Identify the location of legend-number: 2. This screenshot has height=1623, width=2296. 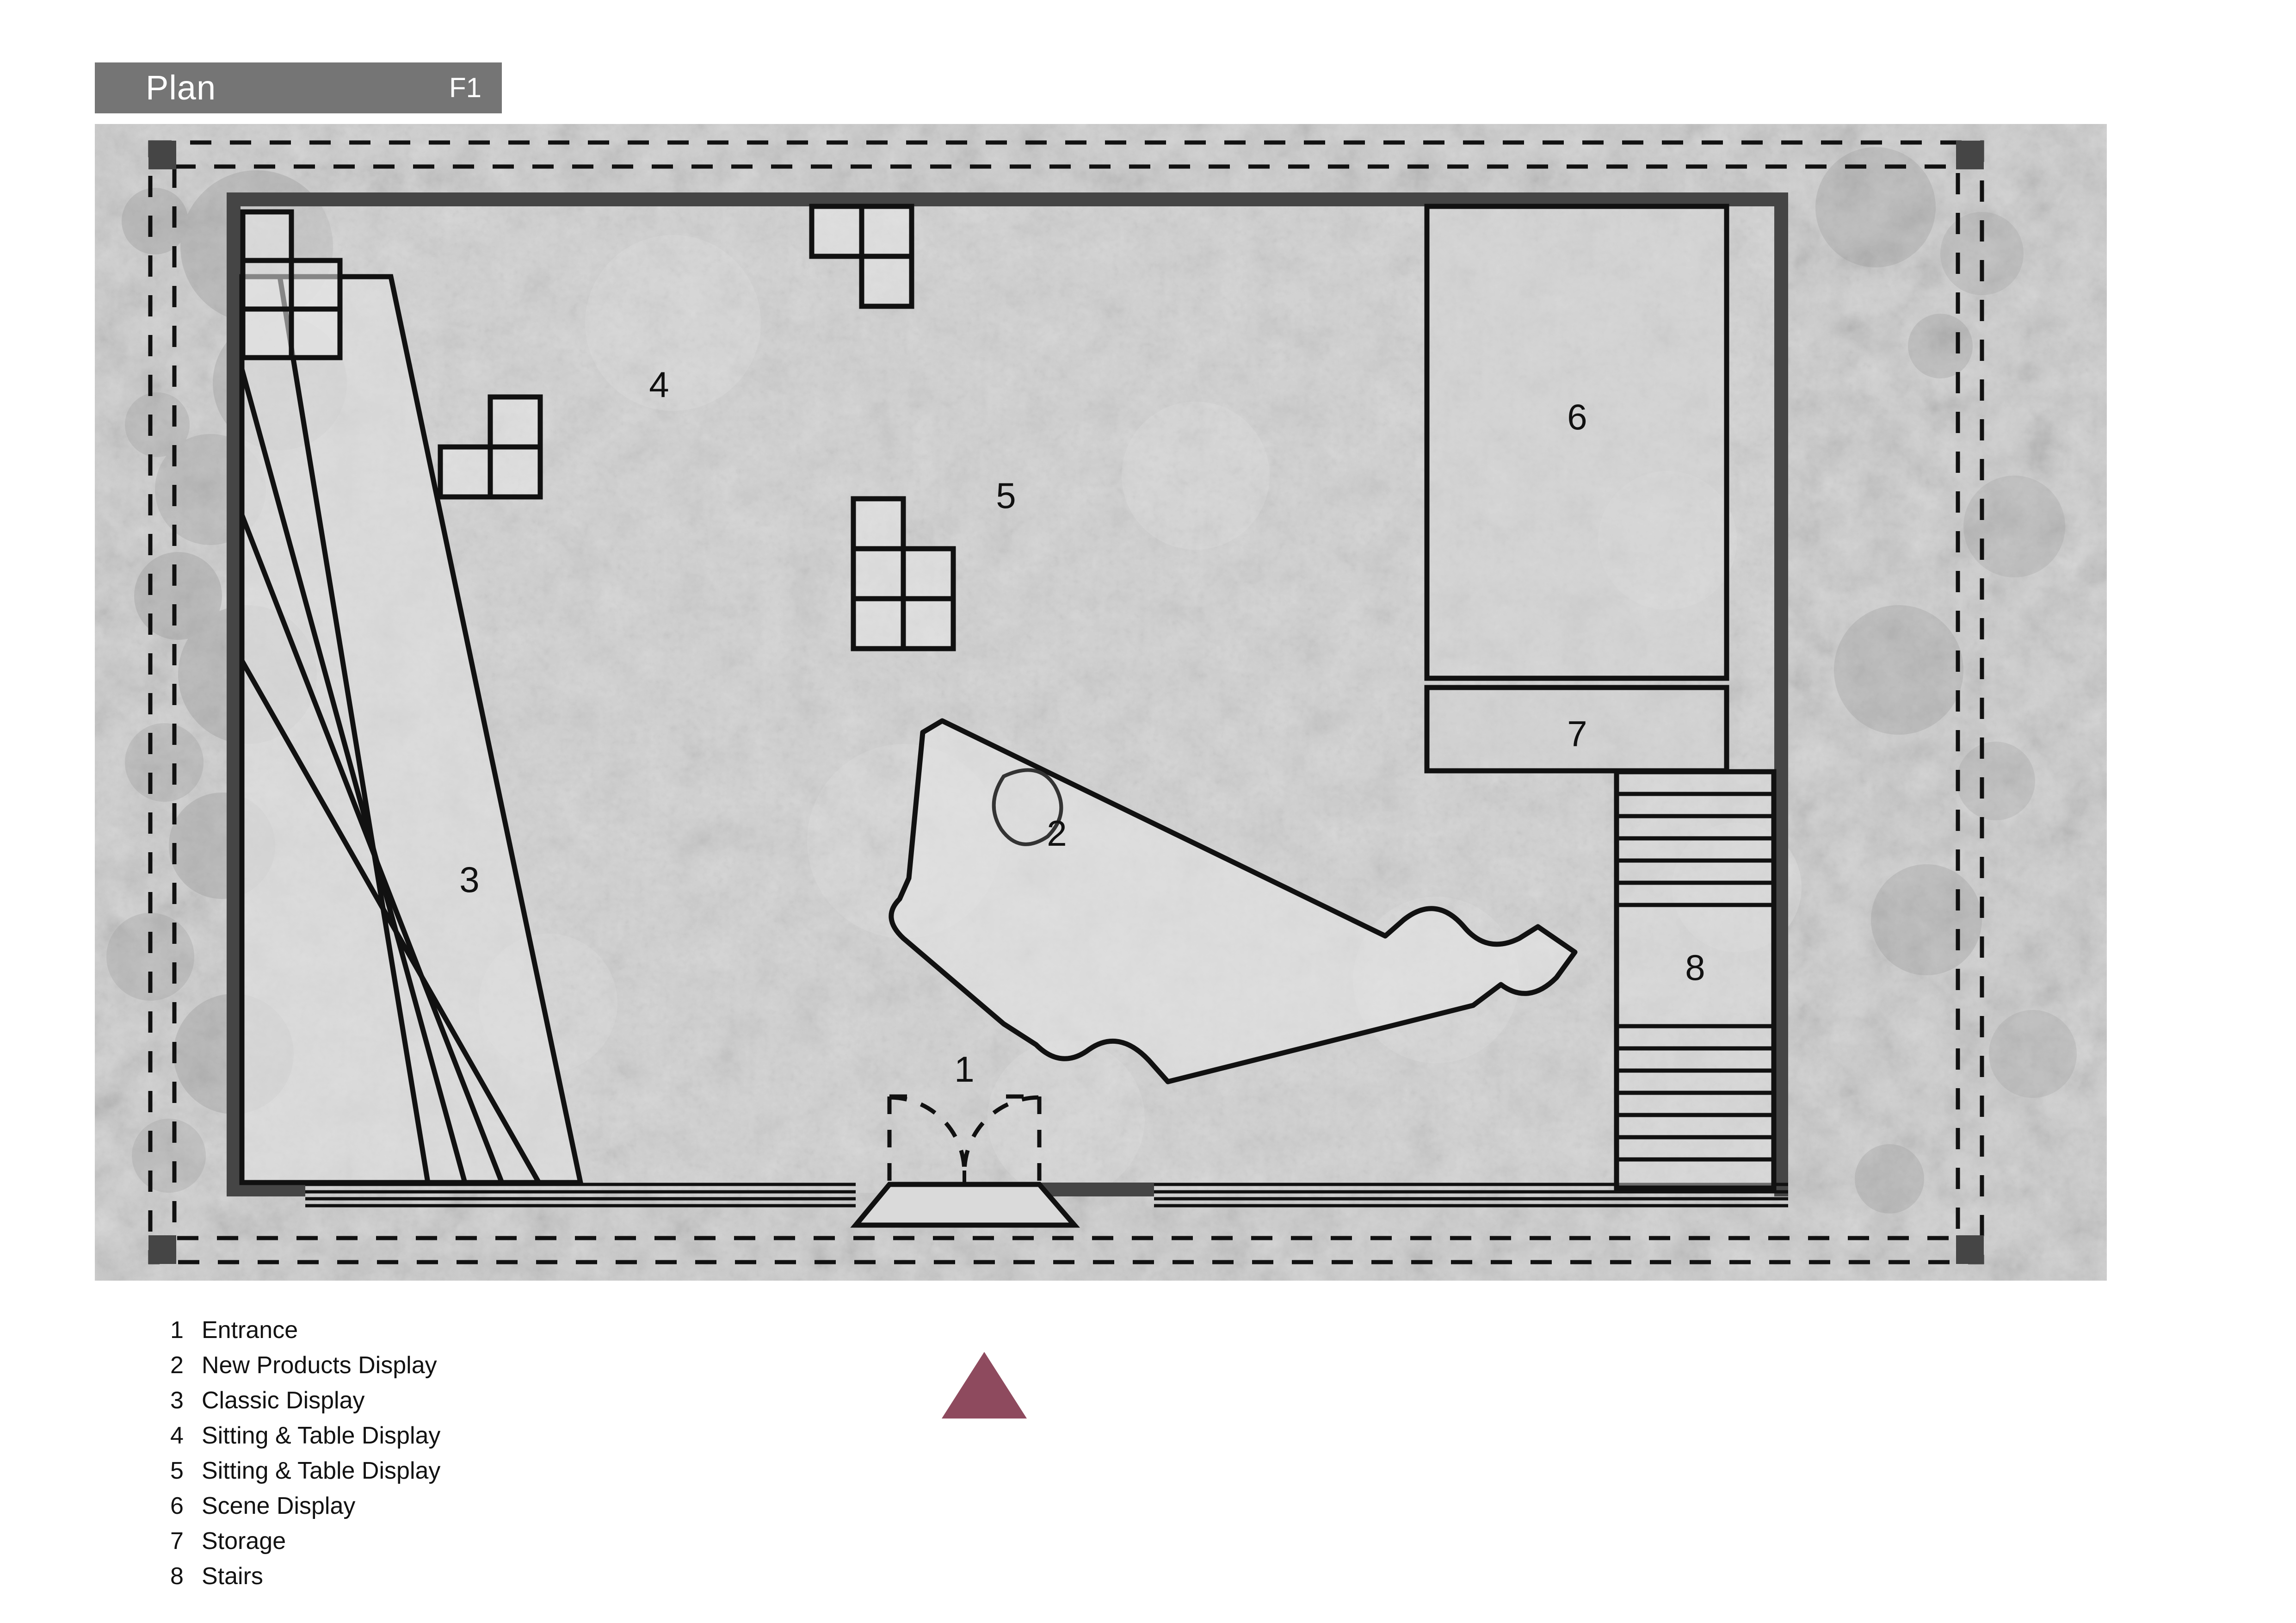
(177, 1365).